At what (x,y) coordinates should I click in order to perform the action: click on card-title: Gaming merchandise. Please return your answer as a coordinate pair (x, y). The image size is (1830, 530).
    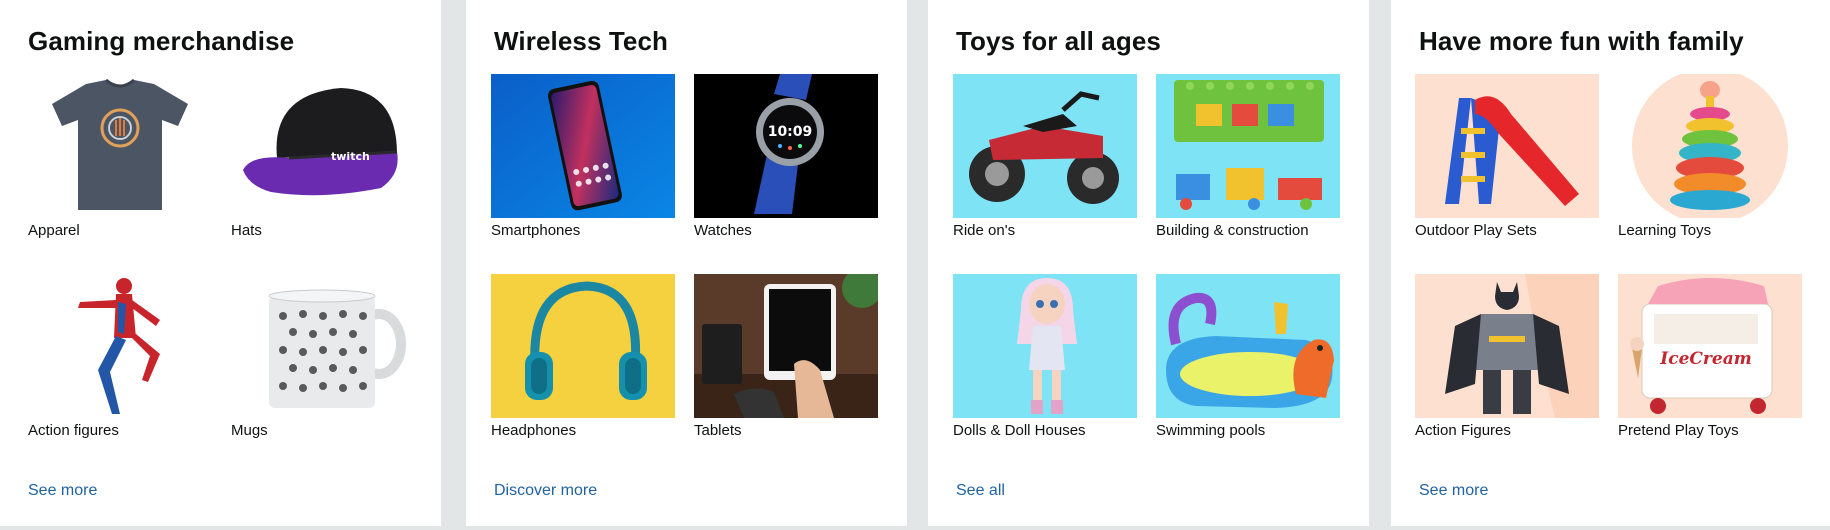
    Looking at the image, I should click on (161, 41).